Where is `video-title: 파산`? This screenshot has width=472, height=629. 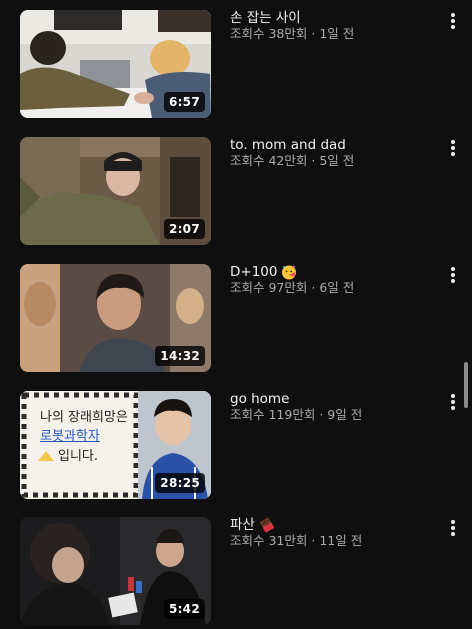
video-title: 파산 is located at coordinates (332, 525).